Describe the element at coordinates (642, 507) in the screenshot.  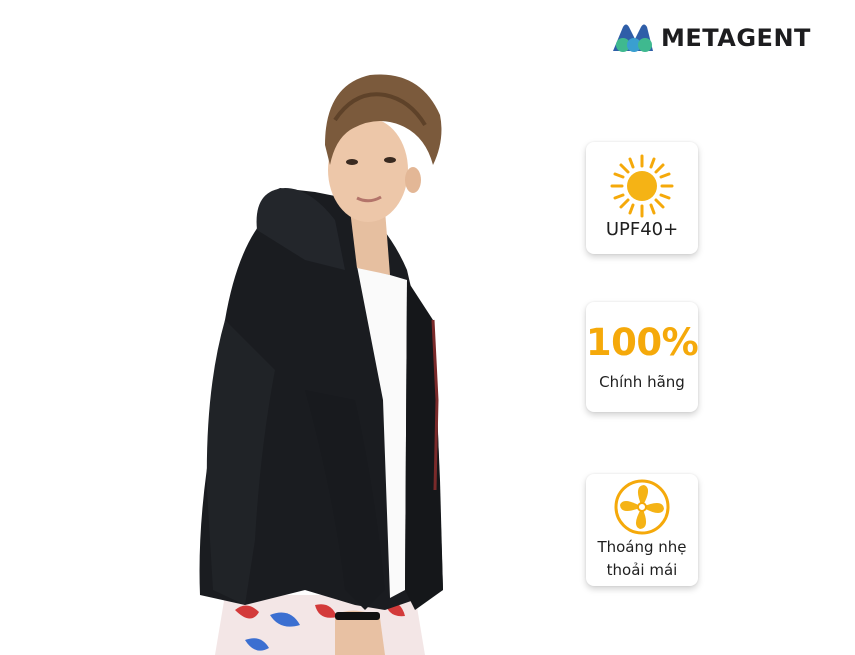
I see `fan-icon` at that location.